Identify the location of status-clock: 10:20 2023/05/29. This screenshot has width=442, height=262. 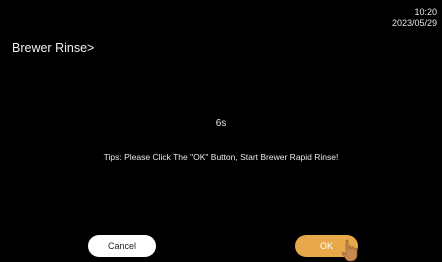
(414, 18).